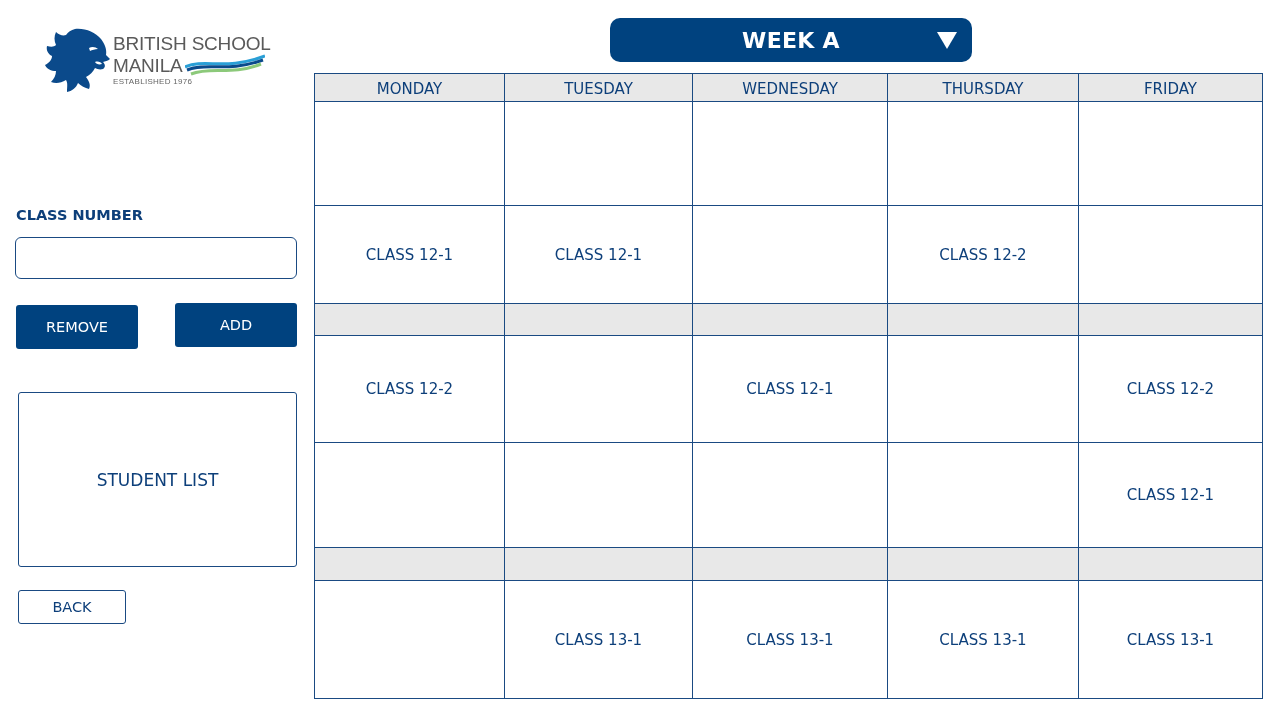 Image resolution: width=1280 pixels, height=720 pixels. I want to click on add-button: ADD, so click(236, 325).